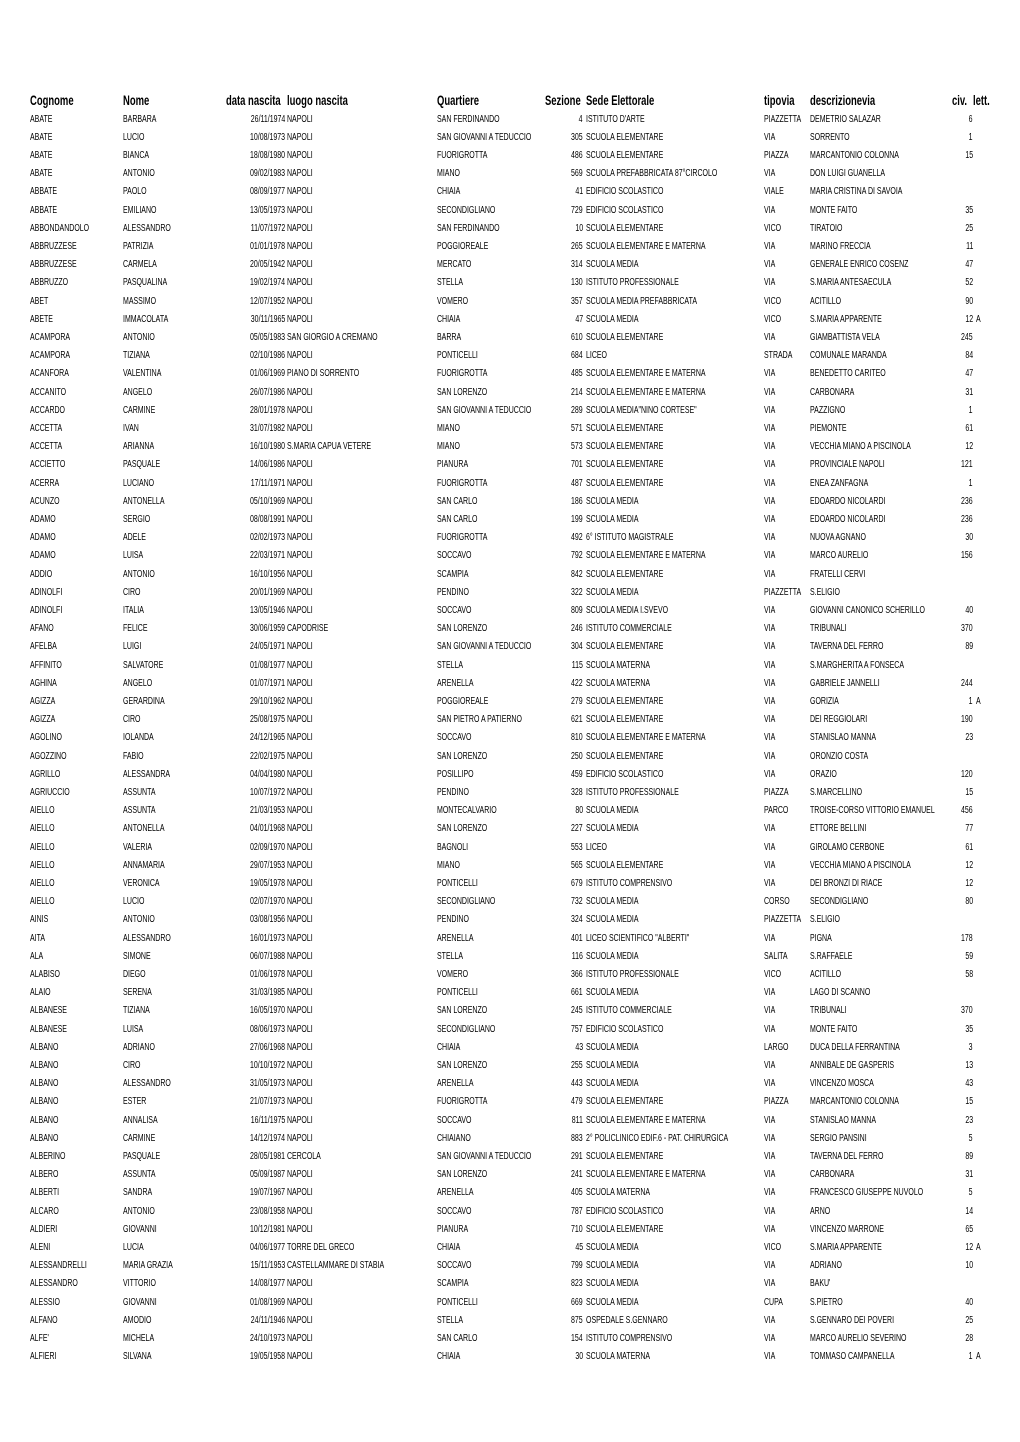 The width and height of the screenshot is (1020, 1442). I want to click on cell-data-nascita: 22/02/1975, so click(260, 756).